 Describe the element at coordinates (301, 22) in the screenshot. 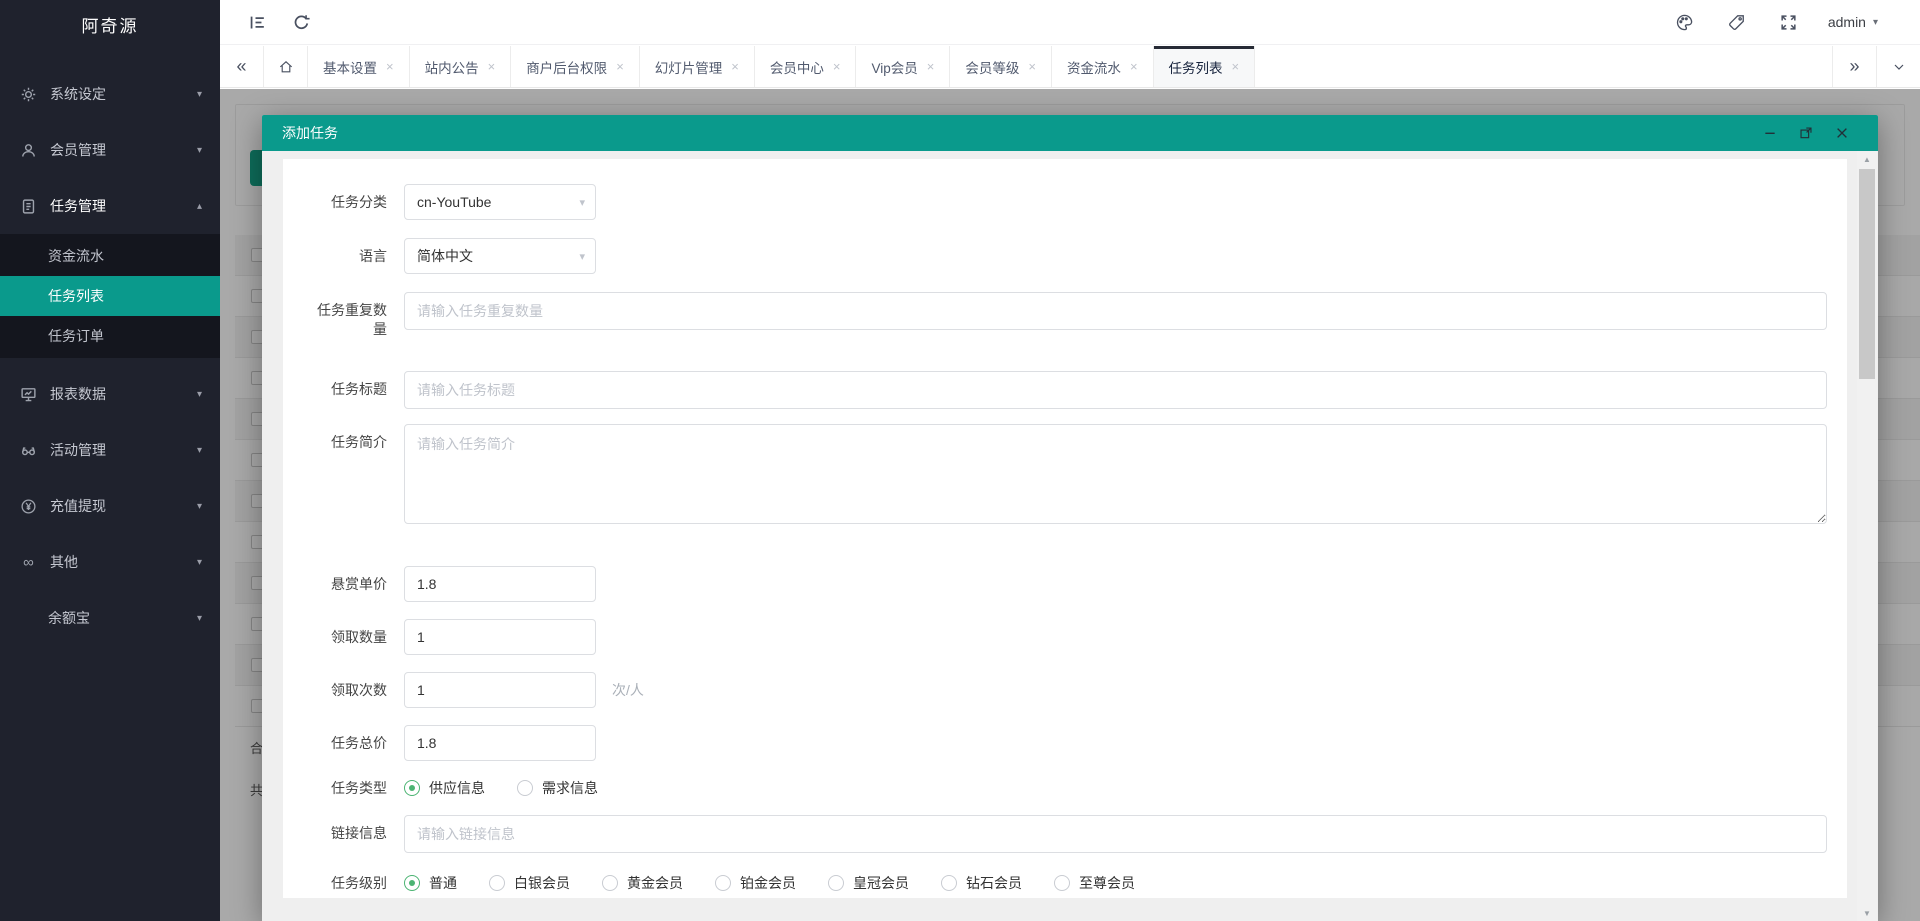

I see `refresh-icon` at that location.